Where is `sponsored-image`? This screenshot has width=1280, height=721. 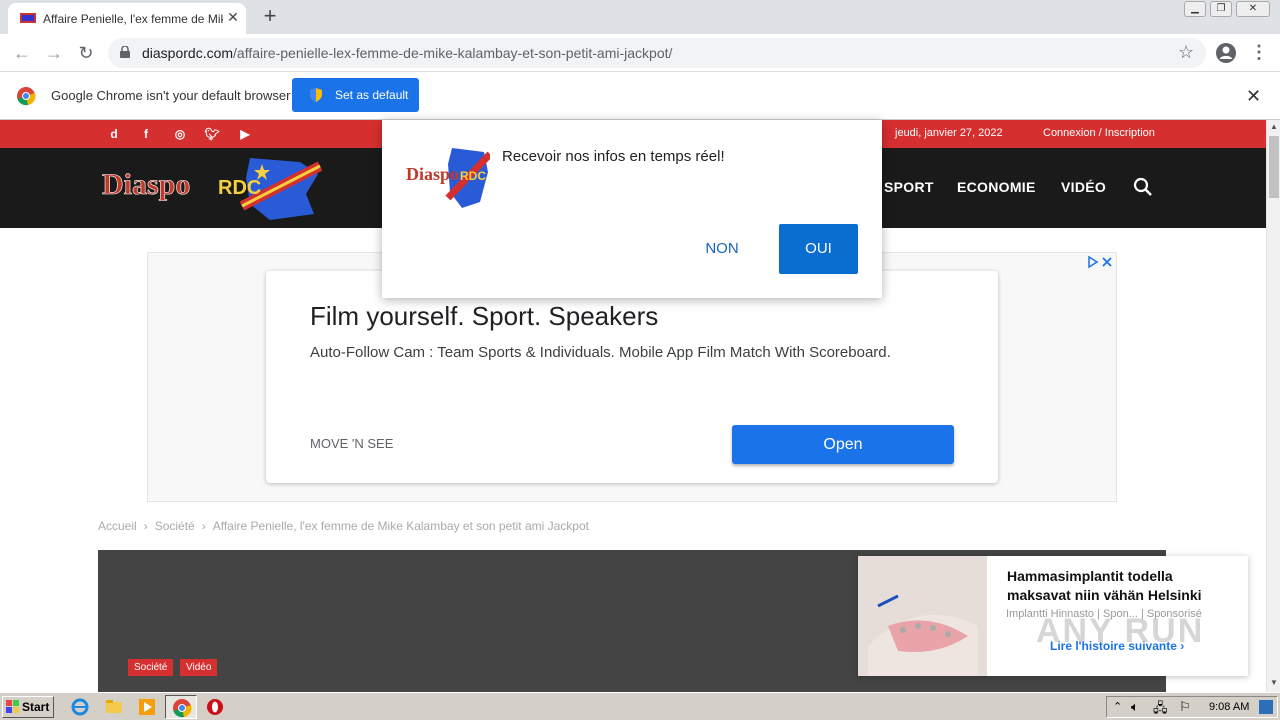
sponsored-image is located at coordinates (922, 616).